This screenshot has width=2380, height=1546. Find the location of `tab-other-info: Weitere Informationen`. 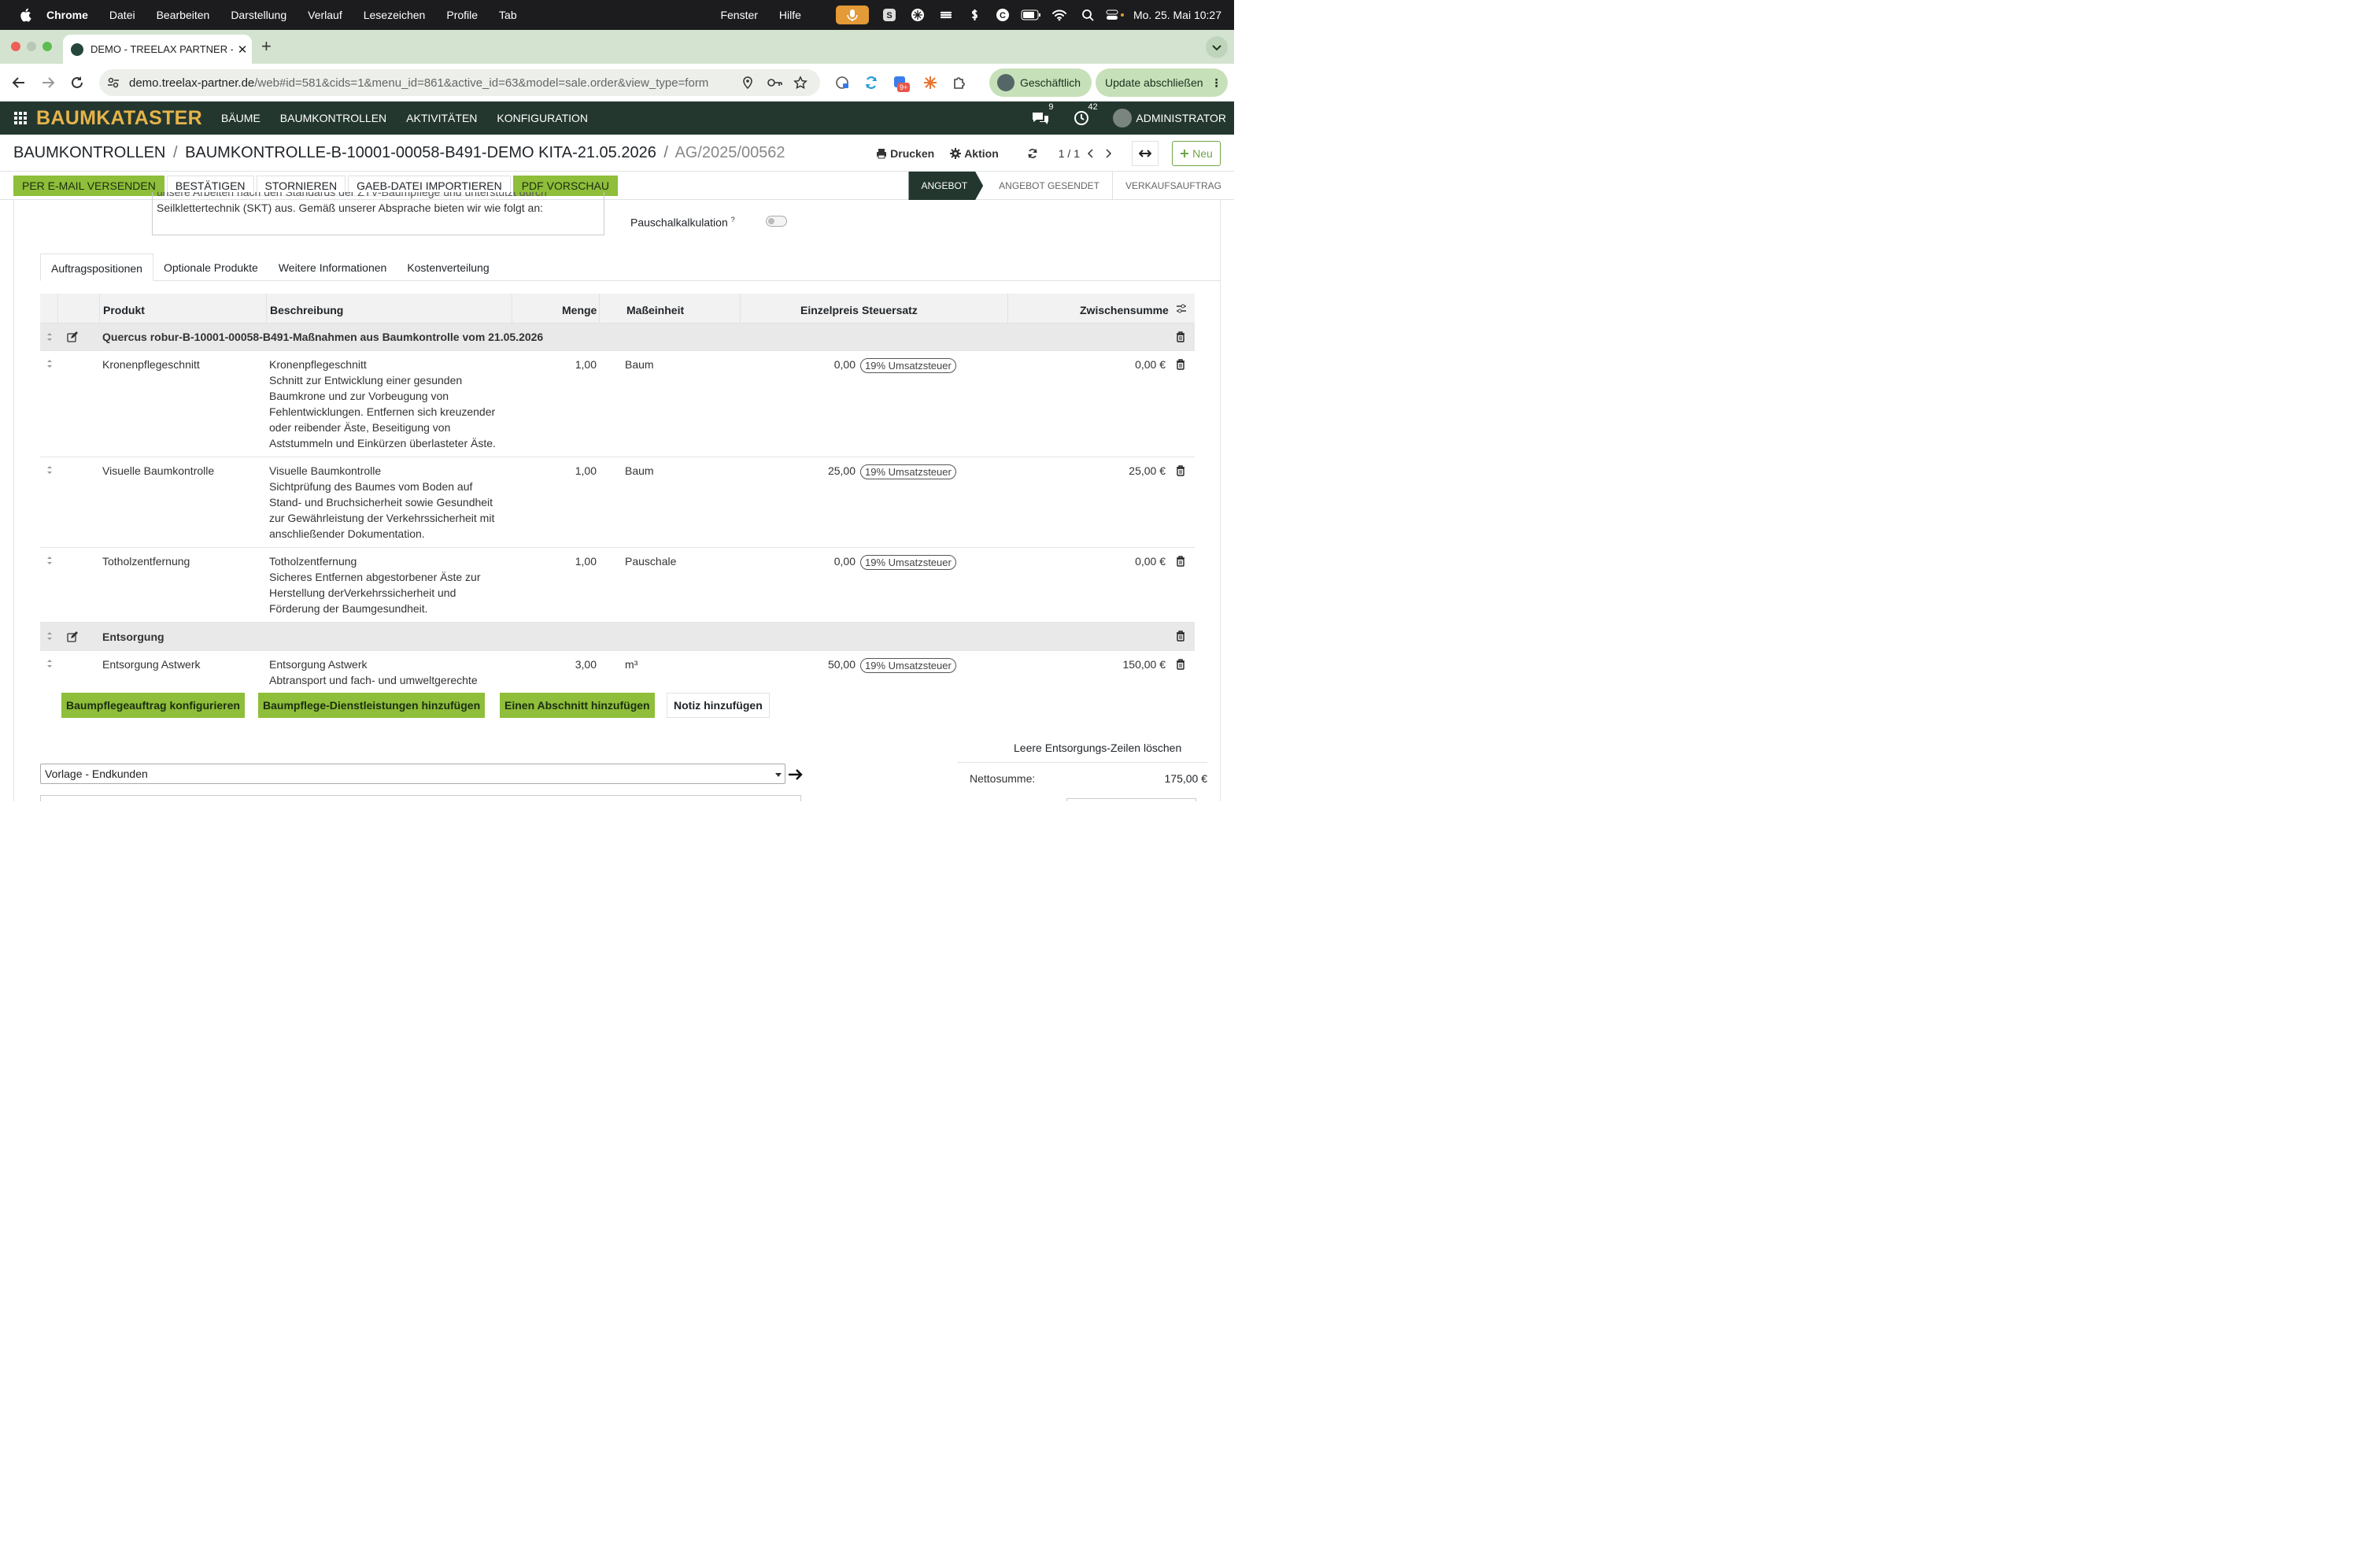

tab-other-info: Weitere Informationen is located at coordinates (332, 266).